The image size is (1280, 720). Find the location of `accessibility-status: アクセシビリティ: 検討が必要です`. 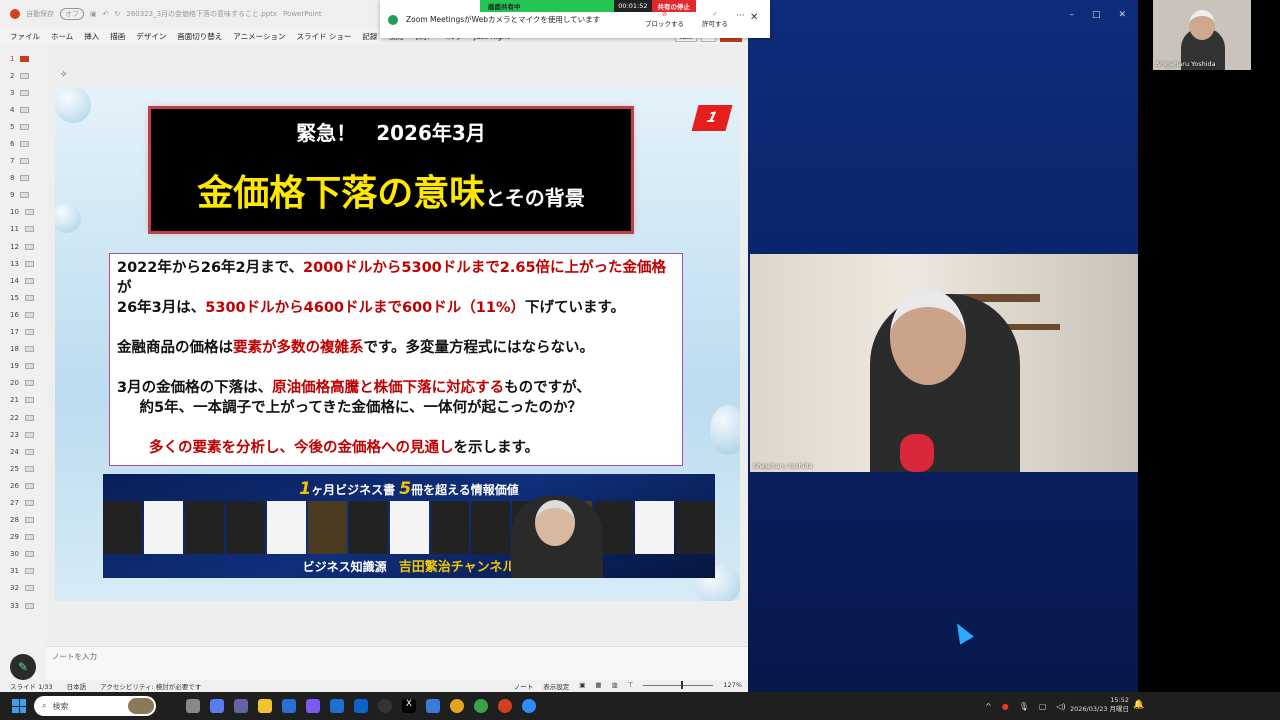

accessibility-status: アクセシビリティ: 検討が必要です is located at coordinates (150, 686).